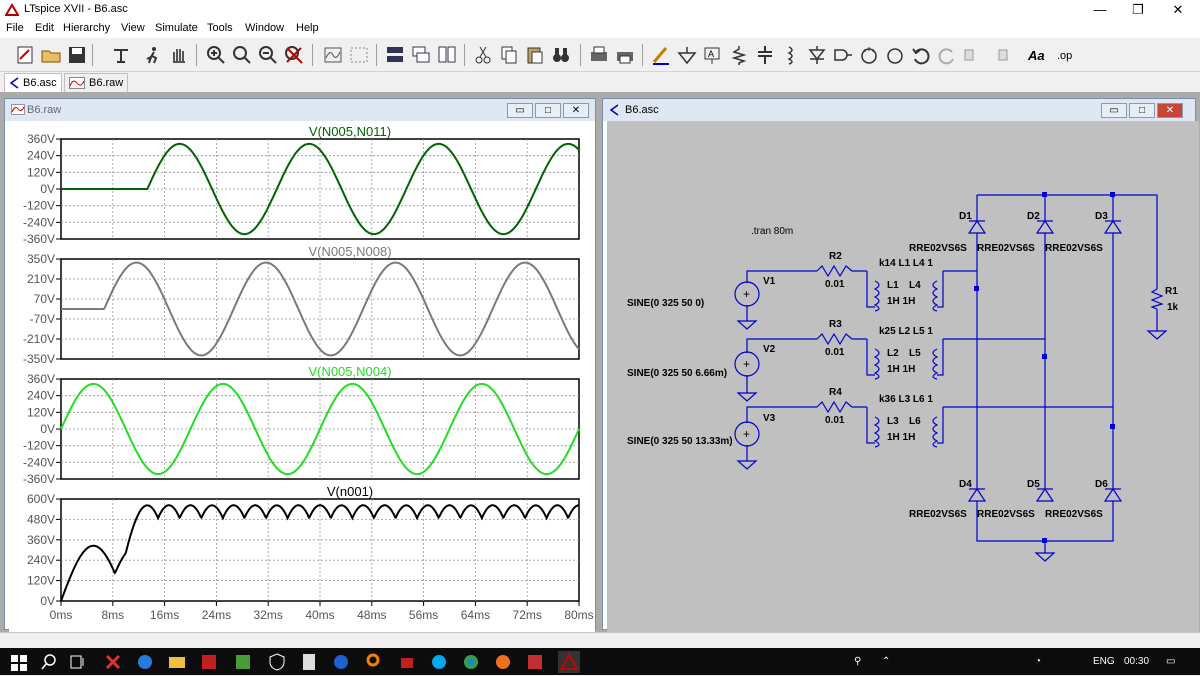 The width and height of the screenshot is (1200, 676). What do you see at coordinates (739, 55) in the screenshot?
I see `resistor-icon` at bounding box center [739, 55].